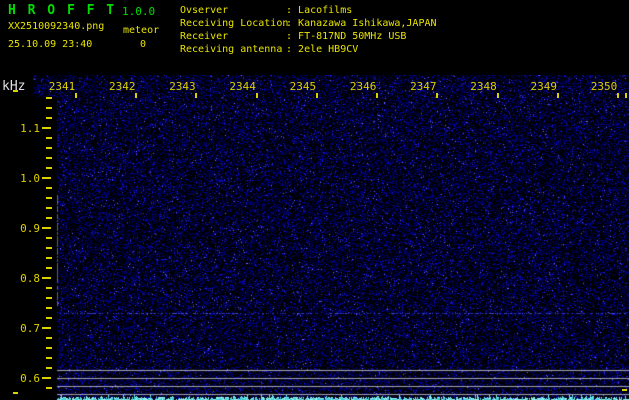 This screenshot has height=400, width=629. I want to click on app-version: 1.0.0, so click(139, 11).